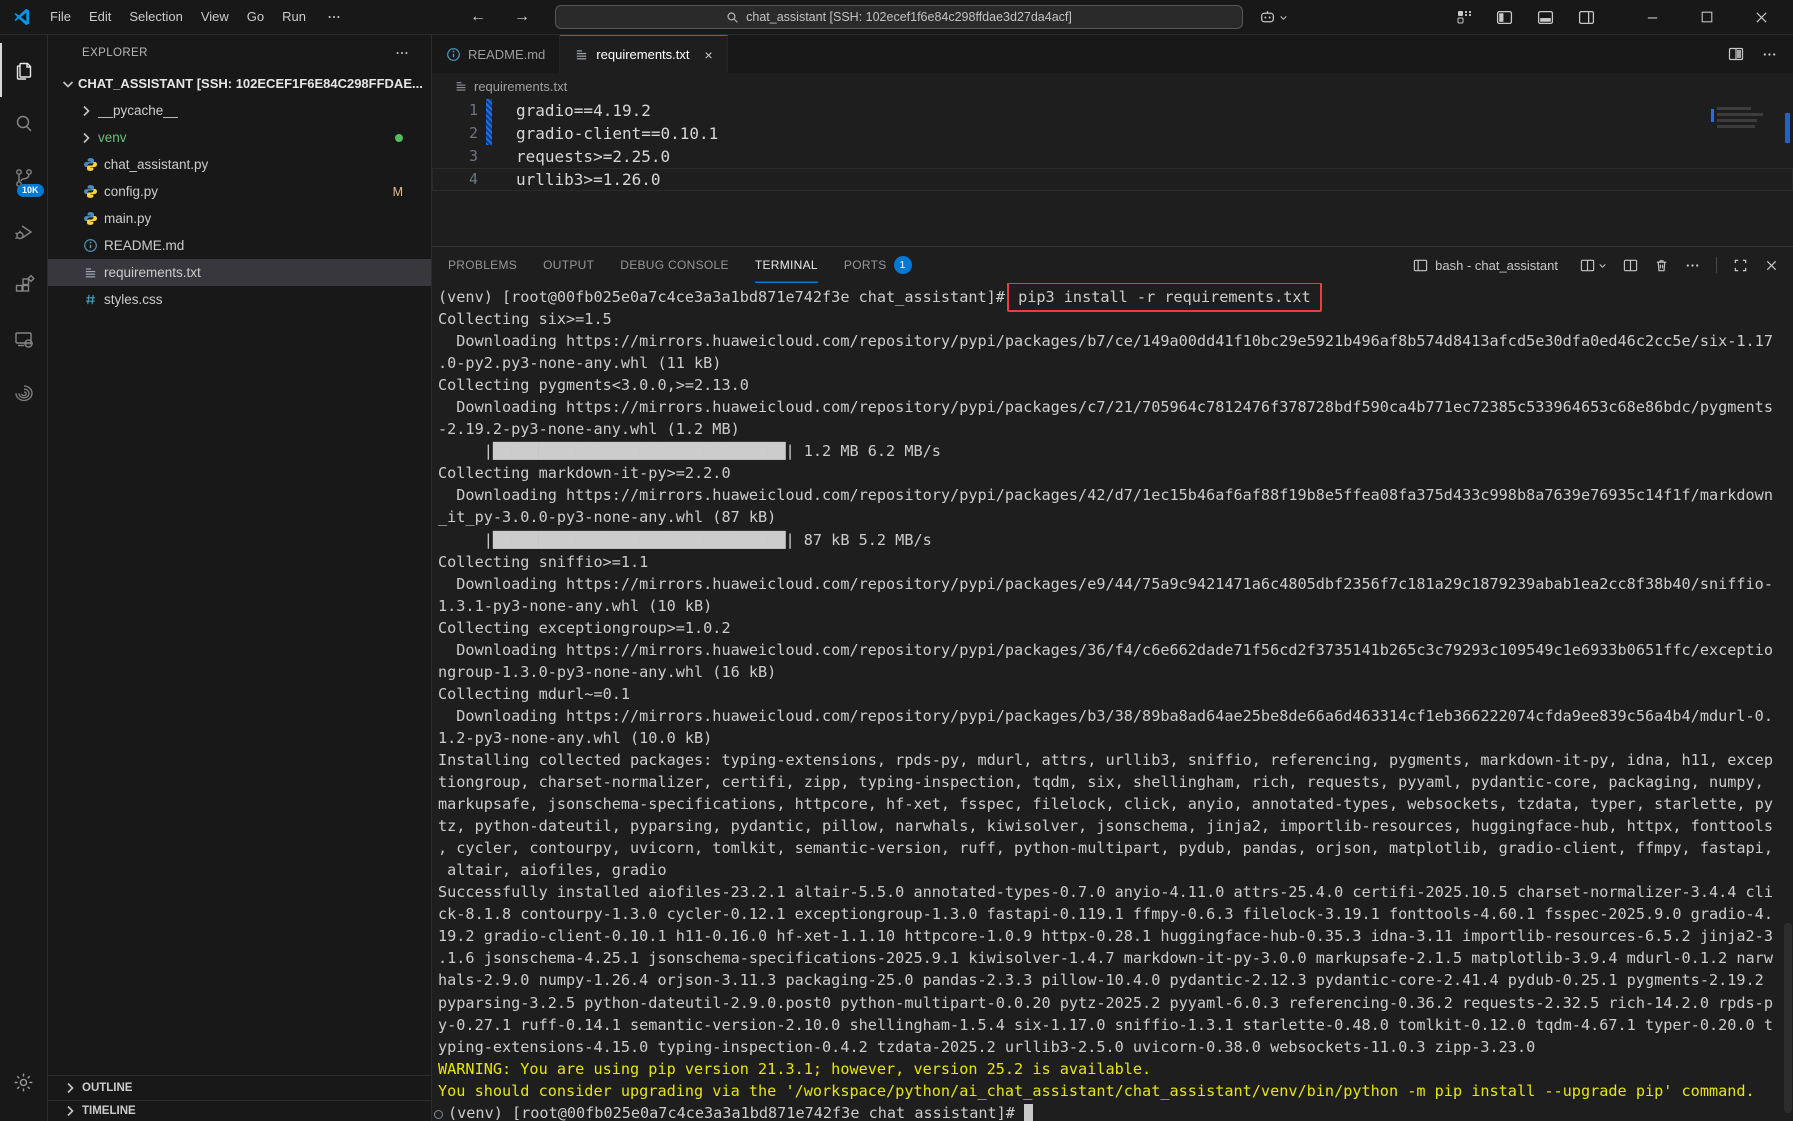 This screenshot has width=1793, height=1121. What do you see at coordinates (24, 70) in the screenshot?
I see `explorer-icon` at bounding box center [24, 70].